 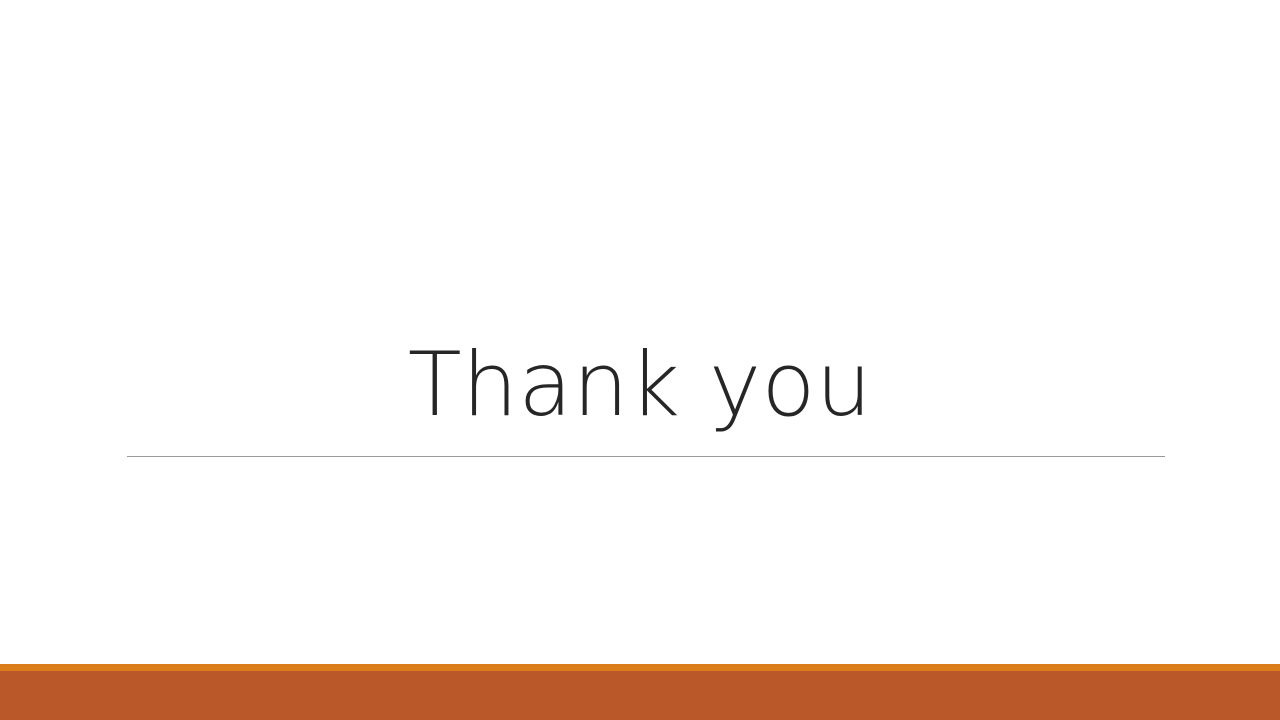 I want to click on title-divider, so click(x=646, y=456).